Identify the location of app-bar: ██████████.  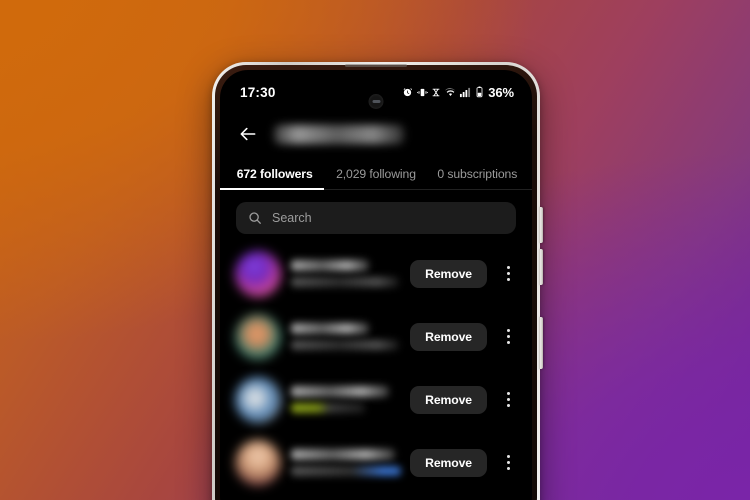
(376, 134).